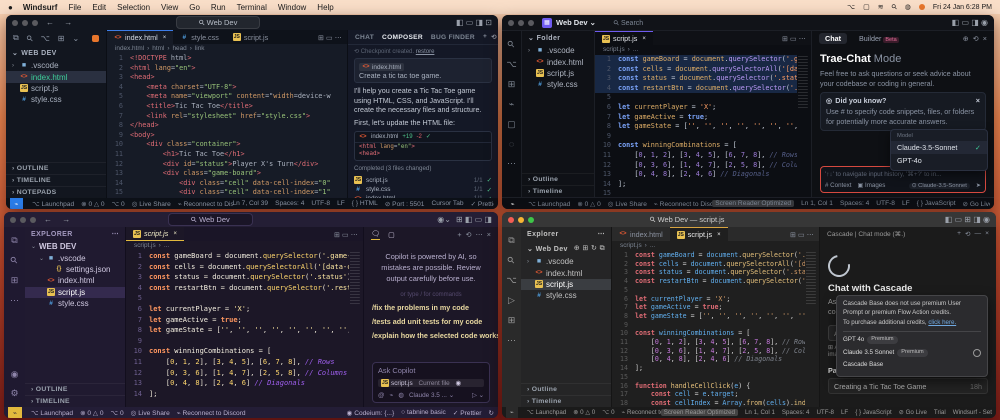 The image size is (1000, 420). I want to click on explorer-root: ⌄ WEB DEV, so click(56, 53).